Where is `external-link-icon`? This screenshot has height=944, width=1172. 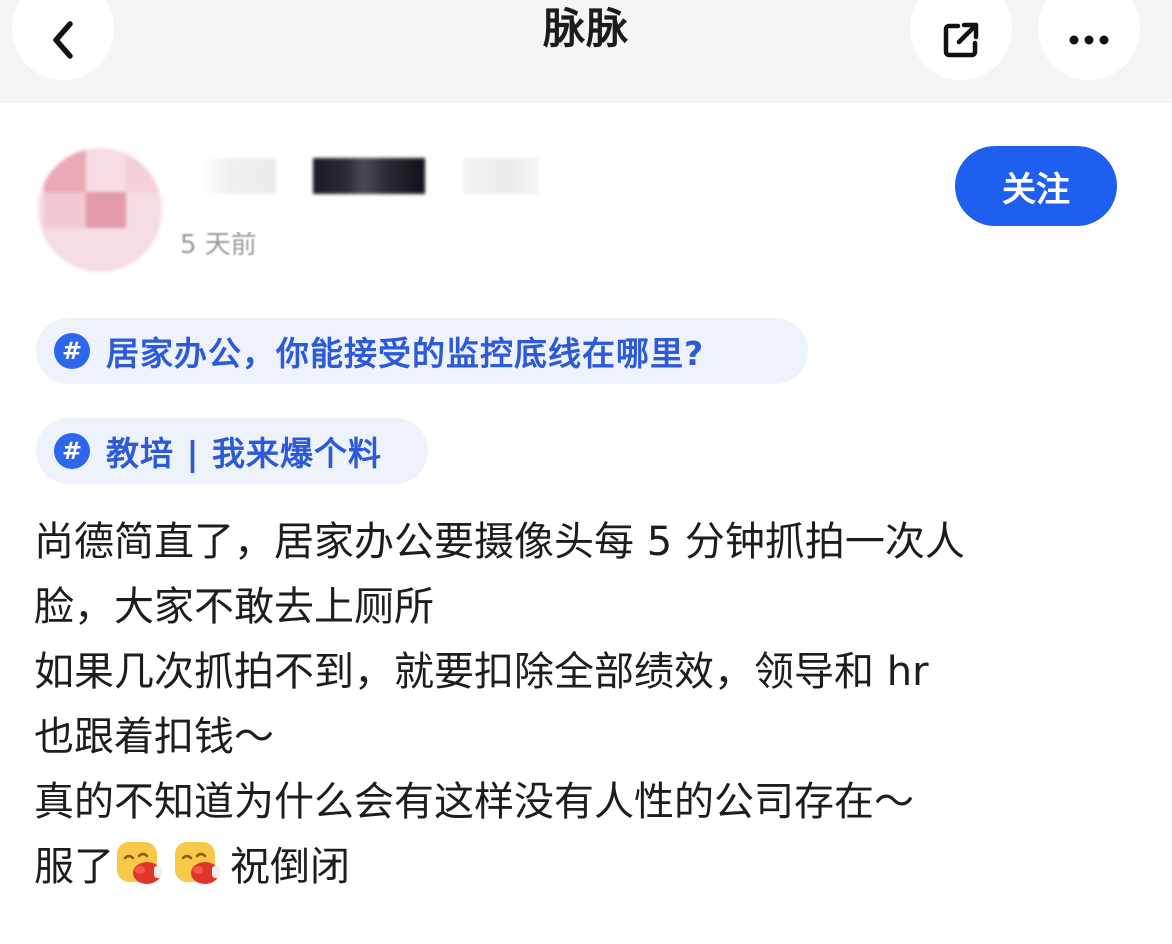
external-link-icon is located at coordinates (961, 40).